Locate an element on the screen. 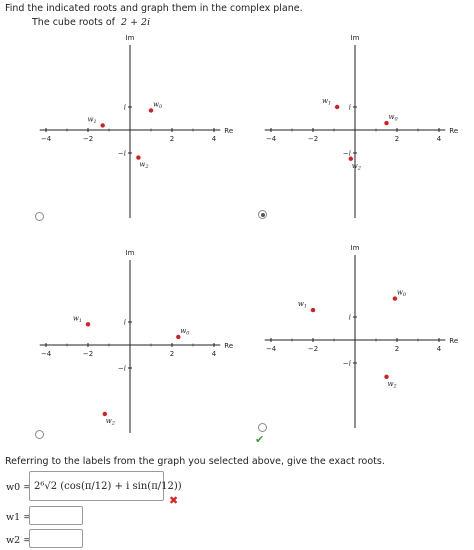 This screenshot has width=474, height=550. subquestion-label: The cube roots of is located at coordinates (73, 22).